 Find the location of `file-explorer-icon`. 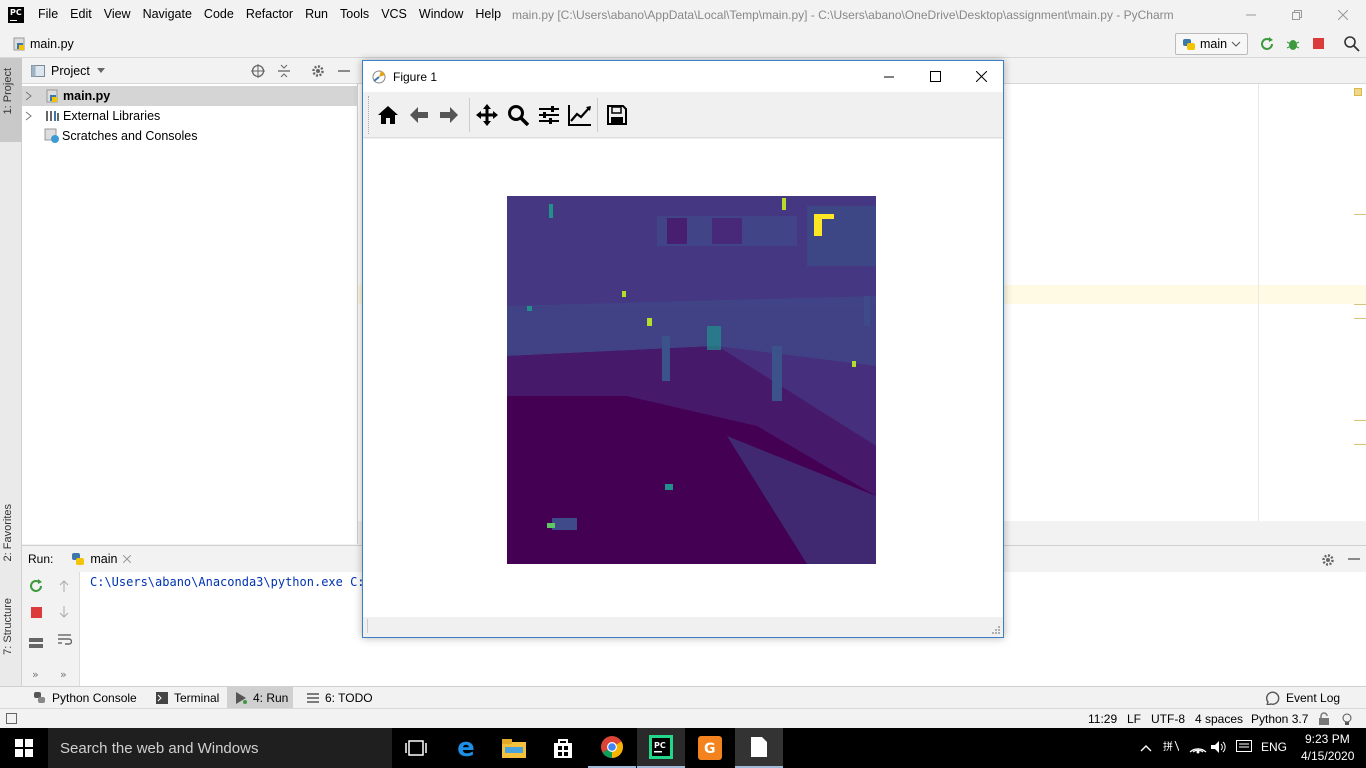

file-explorer-icon is located at coordinates (514, 748).